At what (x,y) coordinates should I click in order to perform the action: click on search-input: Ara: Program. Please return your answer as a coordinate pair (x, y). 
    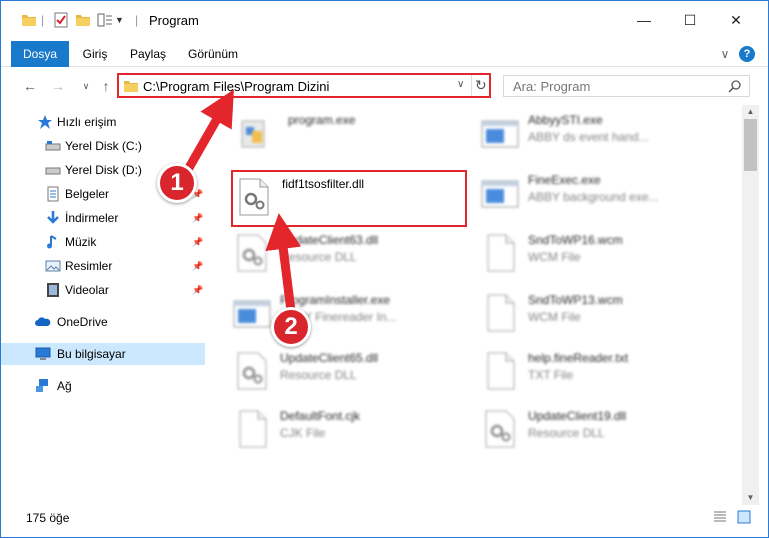
    Looking at the image, I should click on (626, 86).